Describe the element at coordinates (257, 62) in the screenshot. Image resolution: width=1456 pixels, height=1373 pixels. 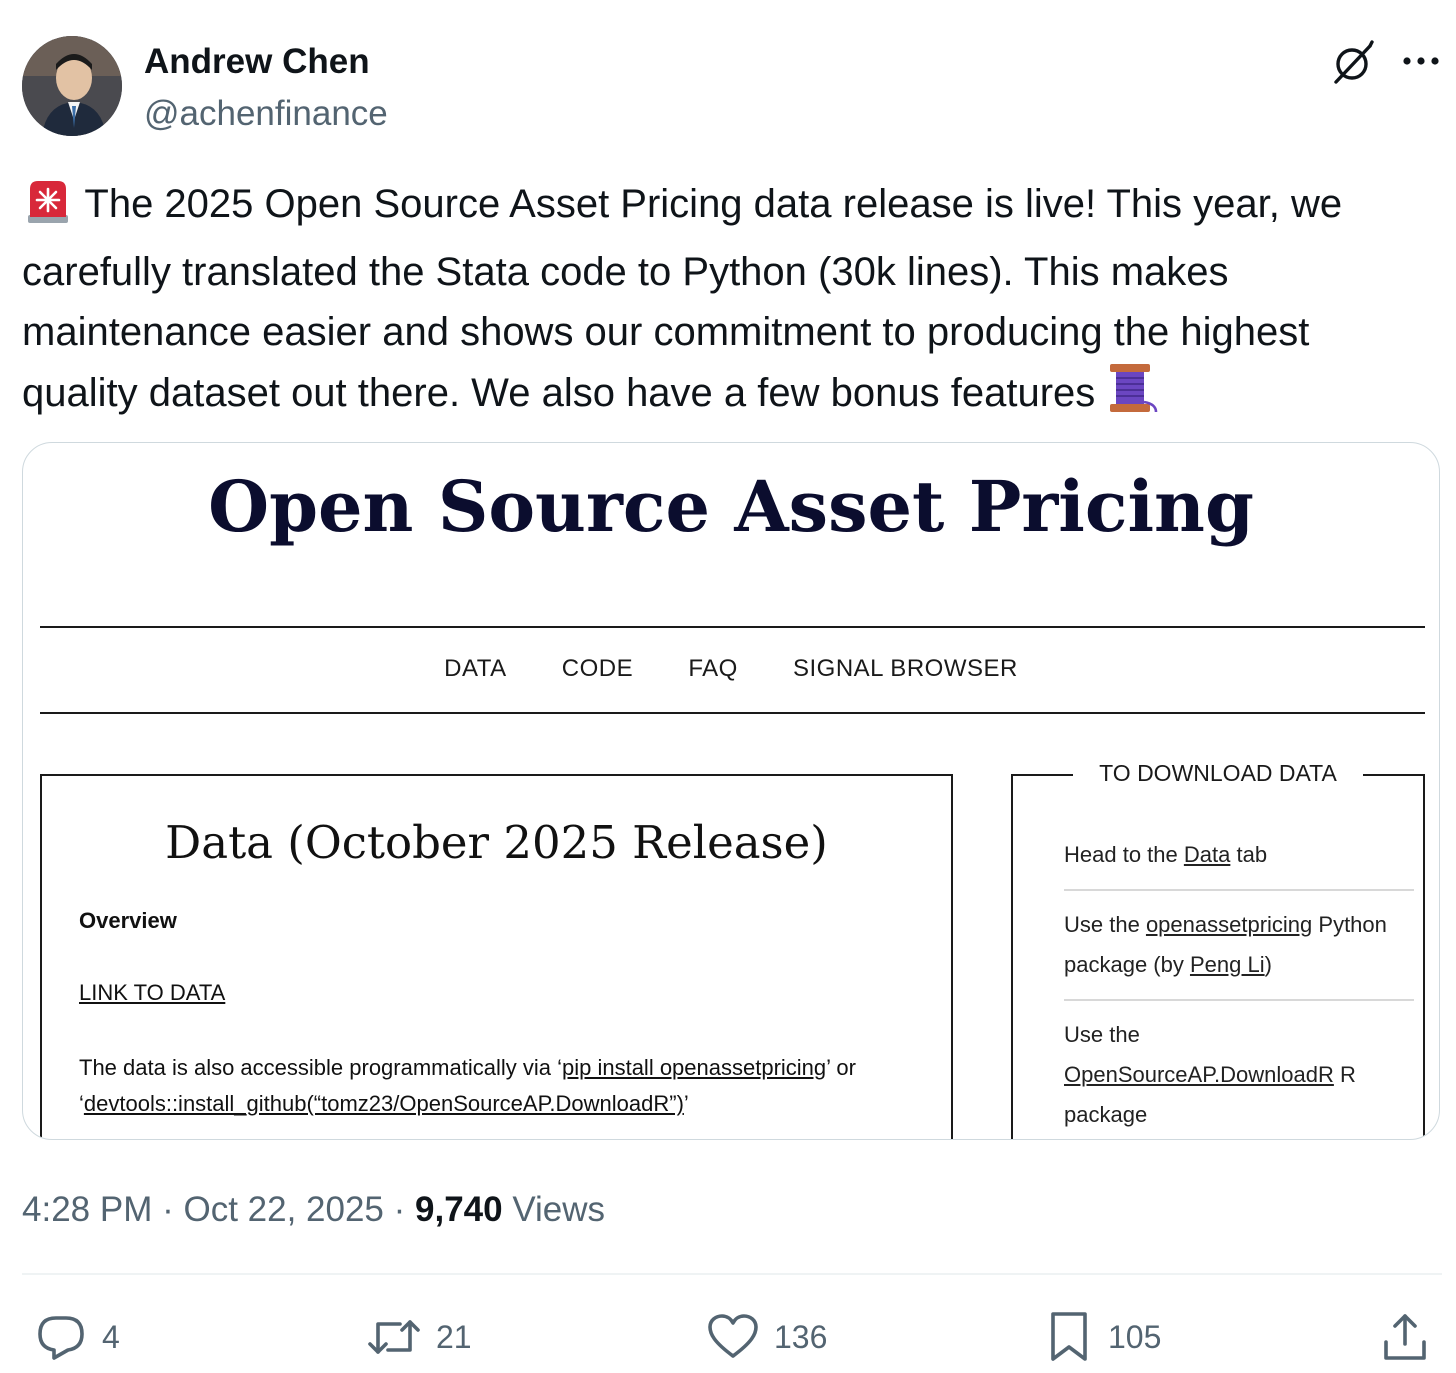
I see `author-name: Andrew Chen` at that location.